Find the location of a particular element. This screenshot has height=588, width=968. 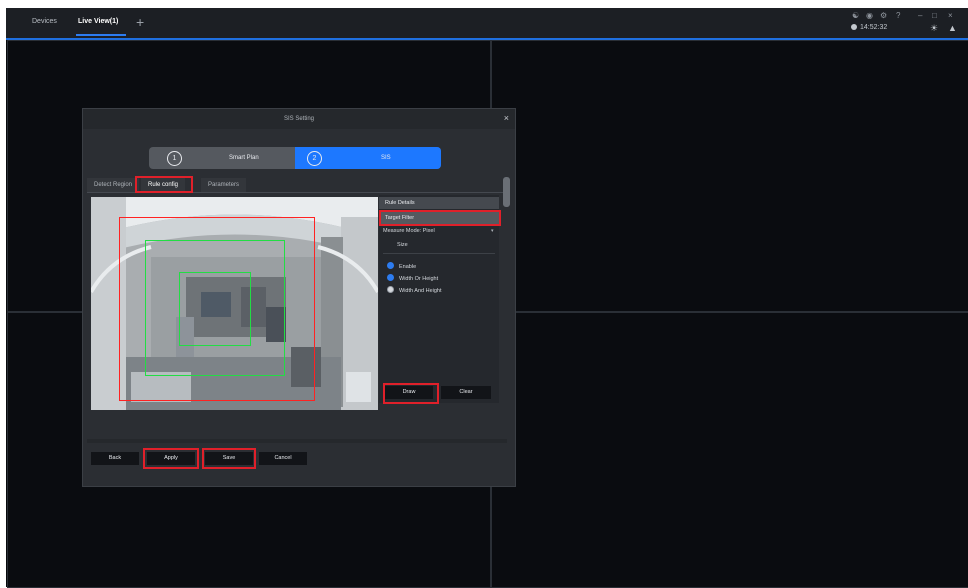

camera-preview is located at coordinates (234, 303).